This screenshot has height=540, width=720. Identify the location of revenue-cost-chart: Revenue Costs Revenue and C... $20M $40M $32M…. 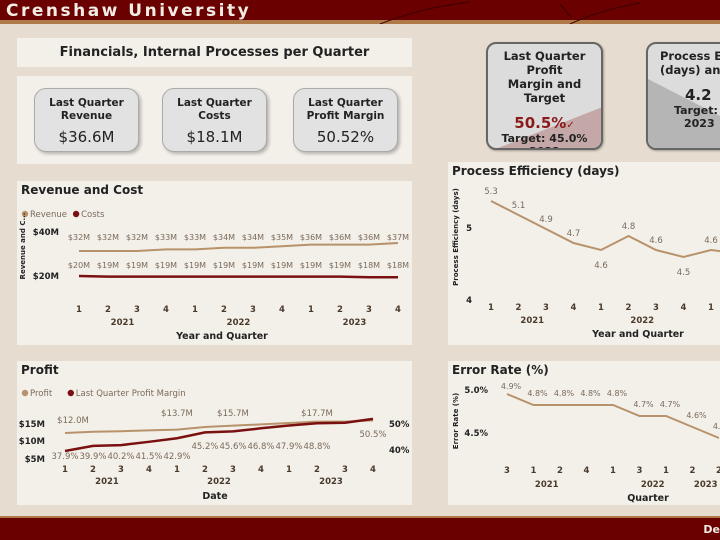
(214, 276).